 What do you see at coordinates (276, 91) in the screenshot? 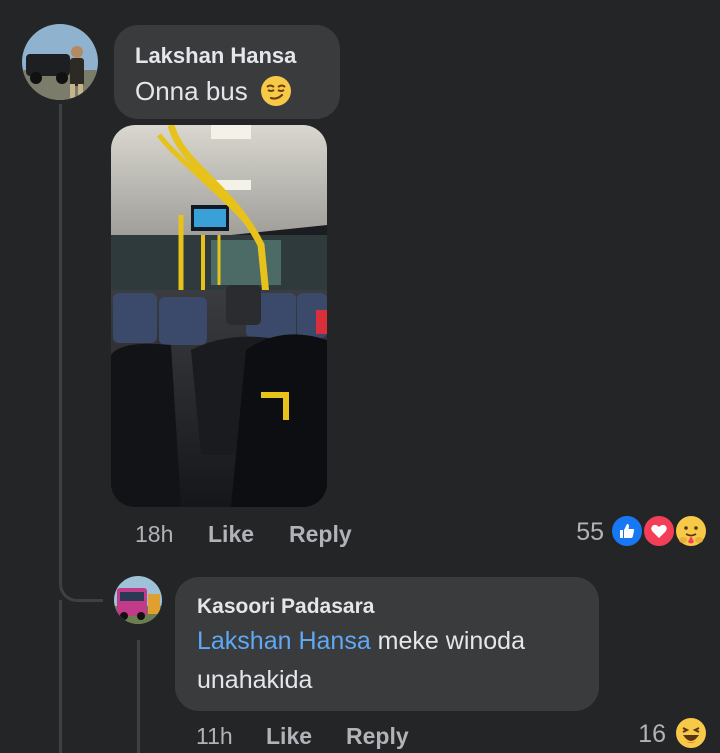
I see `smirk-emoji-icon` at bounding box center [276, 91].